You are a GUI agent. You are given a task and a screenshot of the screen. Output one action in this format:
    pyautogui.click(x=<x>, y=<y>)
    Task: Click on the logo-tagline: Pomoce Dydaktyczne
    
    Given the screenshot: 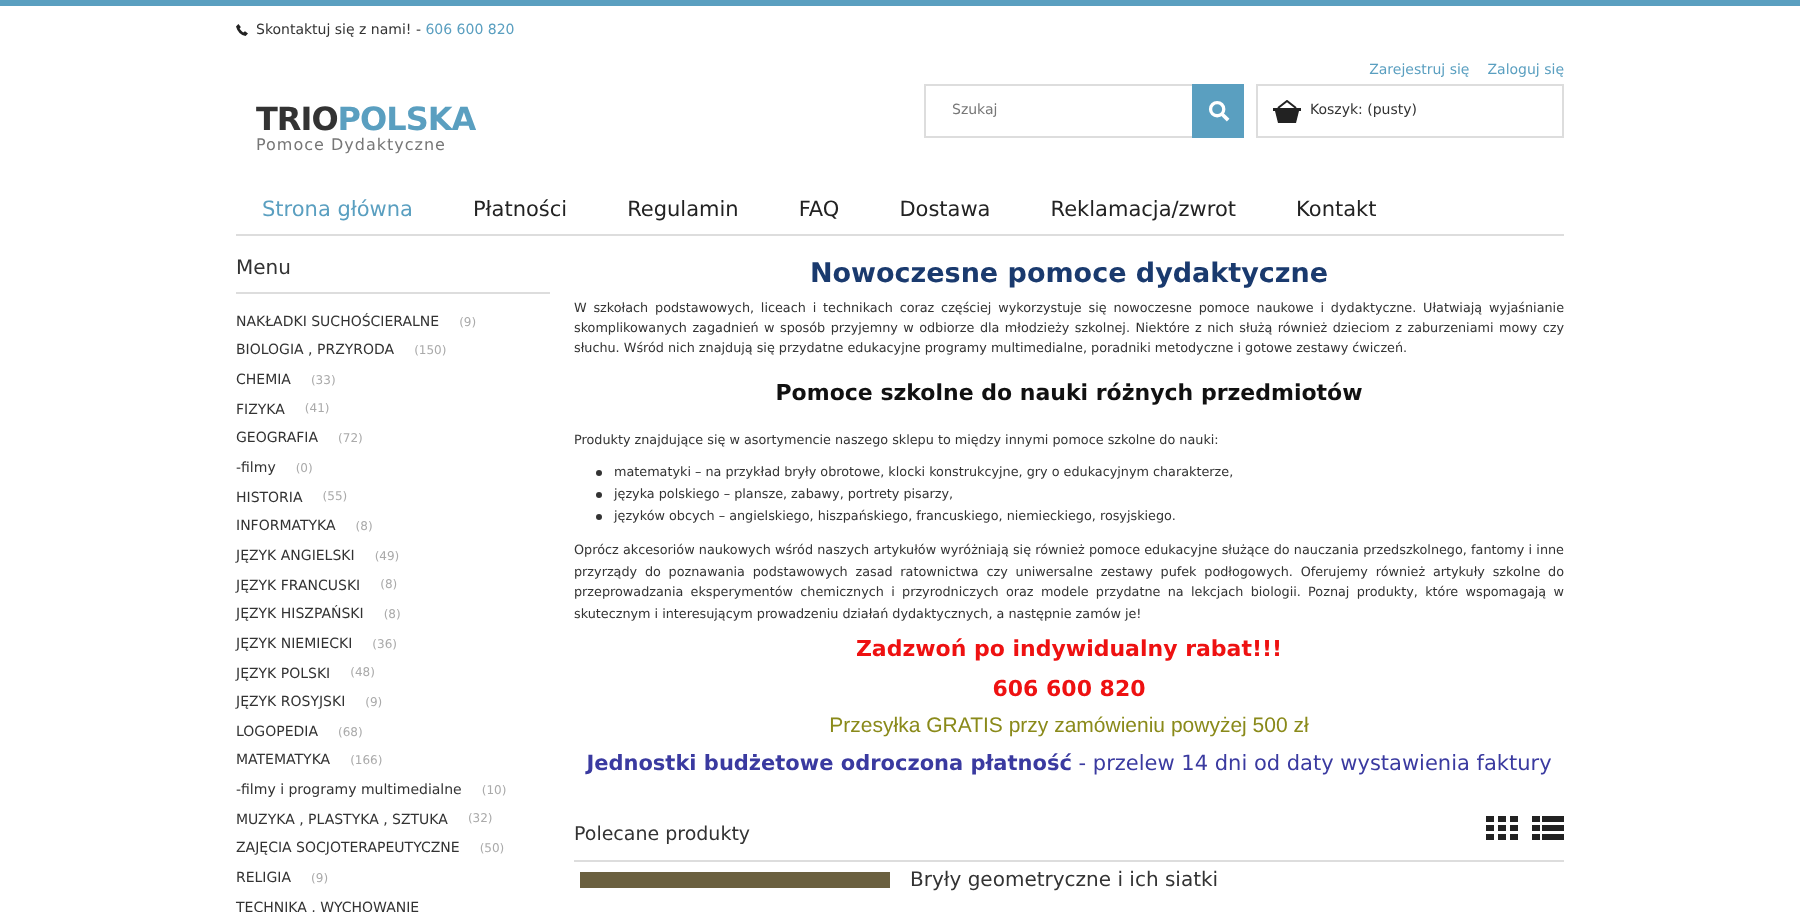 What is the action you would take?
    pyautogui.click(x=352, y=146)
    